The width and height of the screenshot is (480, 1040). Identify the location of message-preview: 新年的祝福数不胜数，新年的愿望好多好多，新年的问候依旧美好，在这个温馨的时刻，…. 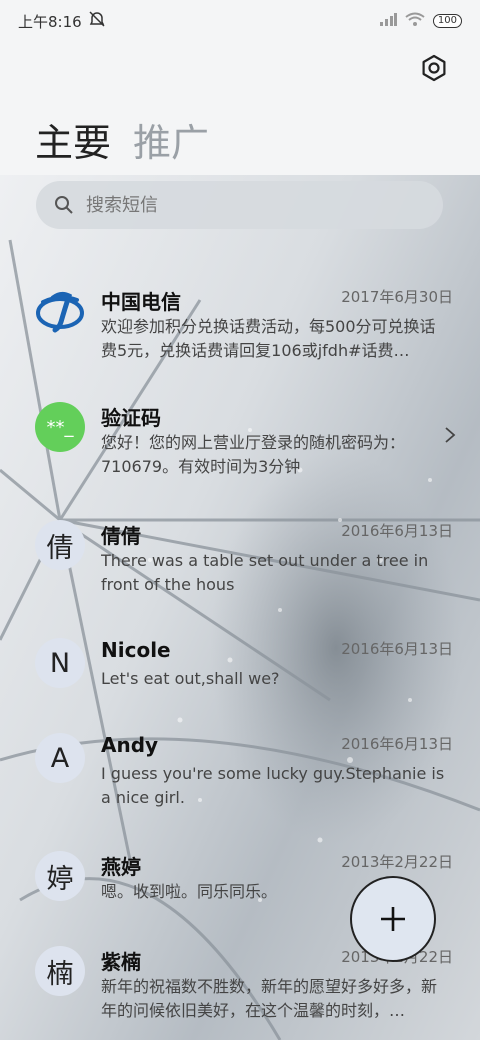
(269, 998).